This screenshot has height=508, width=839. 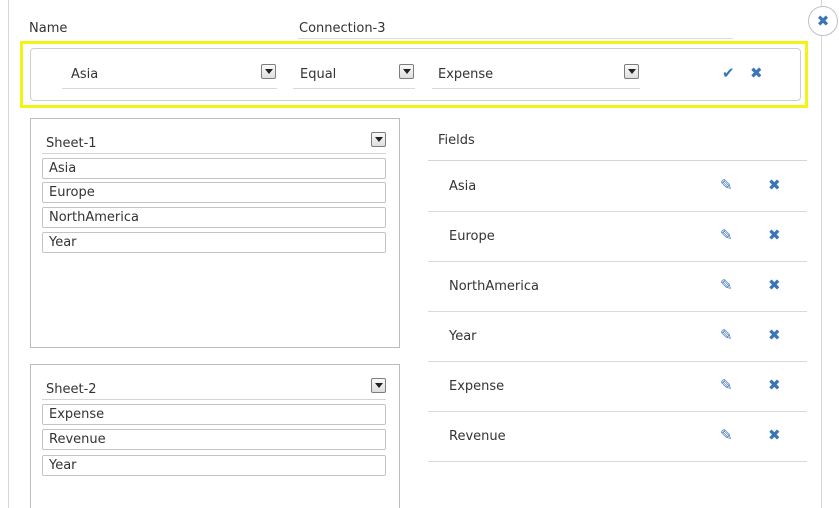 I want to click on condition-field-underline, so click(x=169, y=88).